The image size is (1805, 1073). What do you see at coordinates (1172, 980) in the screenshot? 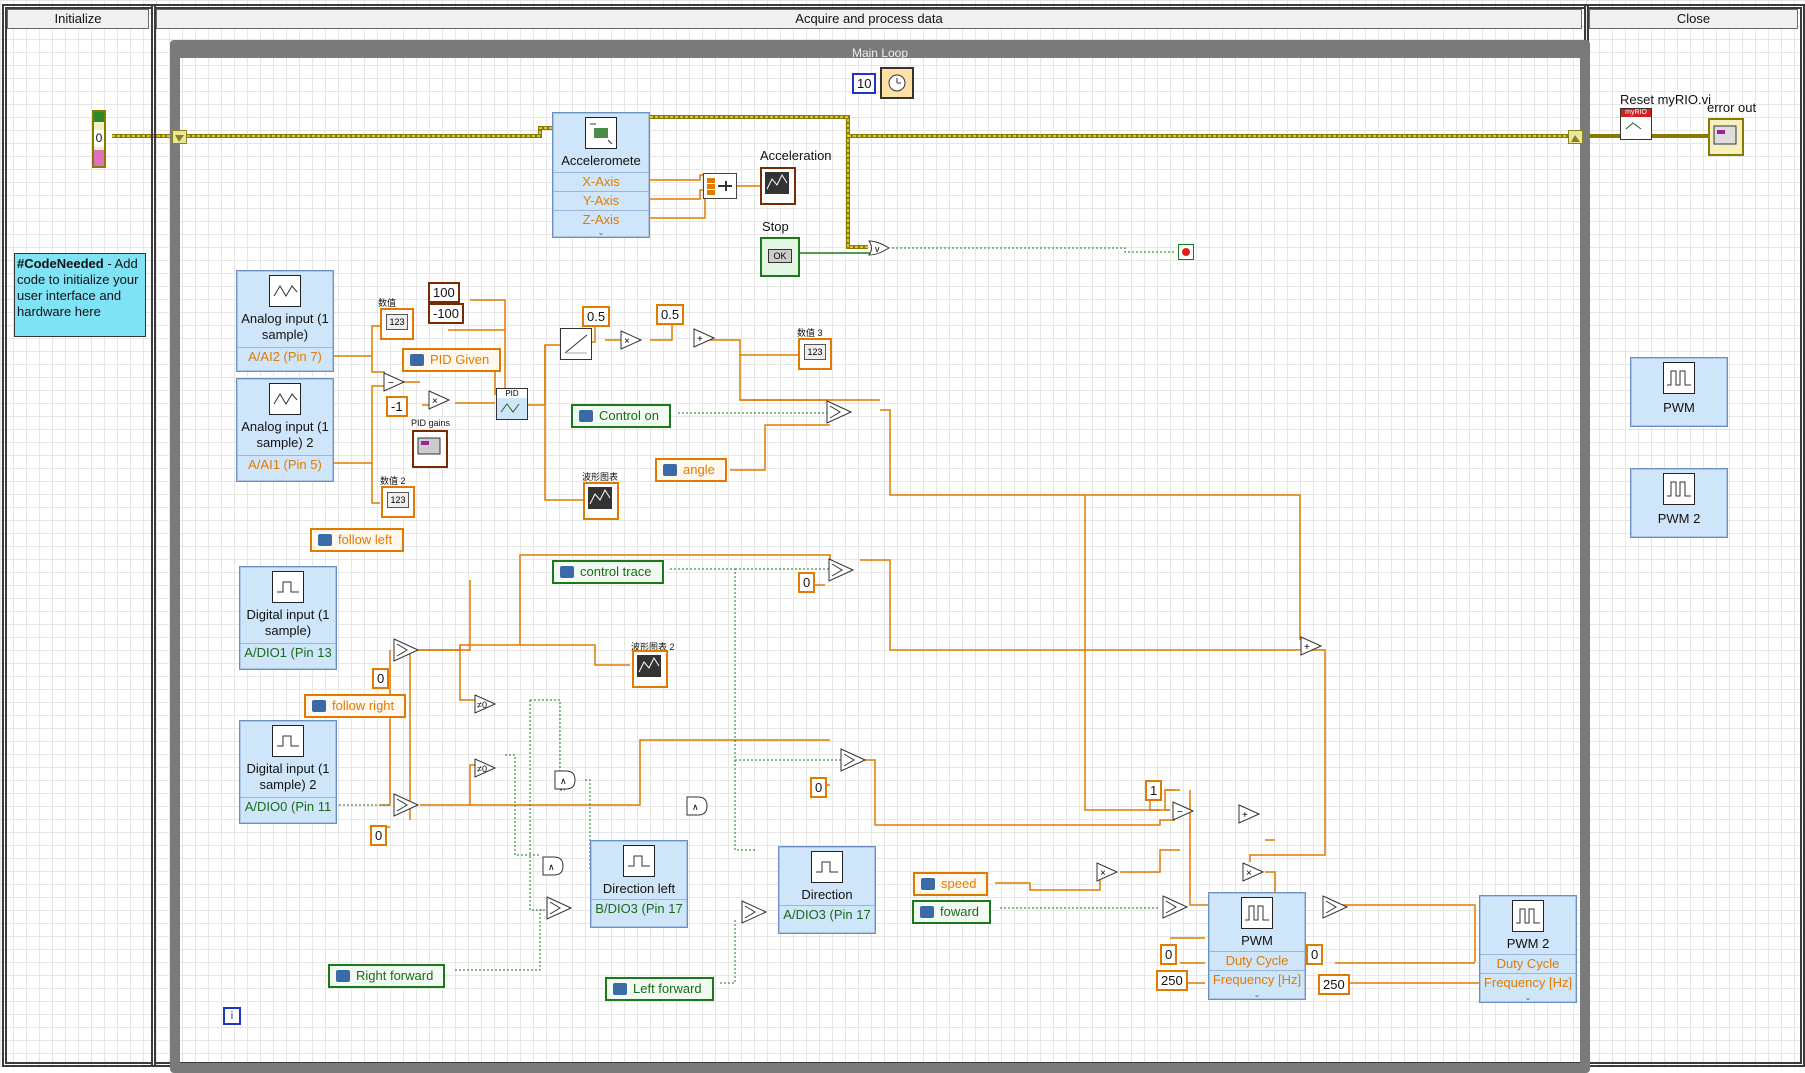
I see `const-250-a: 250` at bounding box center [1172, 980].